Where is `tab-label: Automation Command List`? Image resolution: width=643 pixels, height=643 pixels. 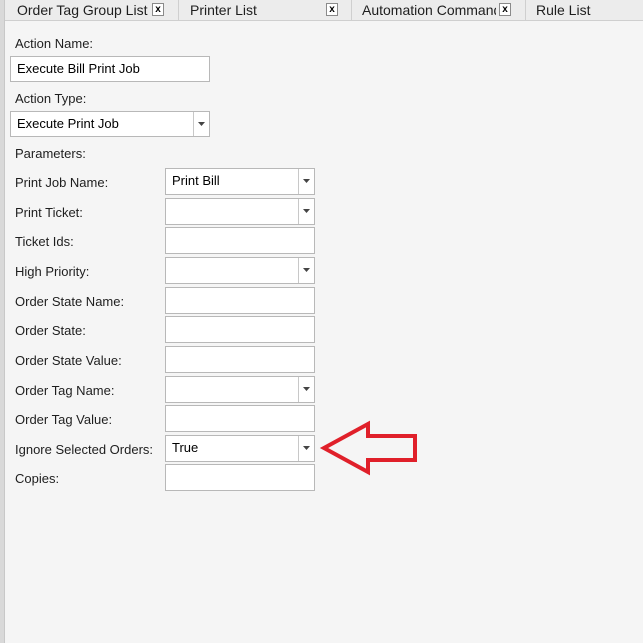
tab-label: Automation Command List is located at coordinates (429, 10).